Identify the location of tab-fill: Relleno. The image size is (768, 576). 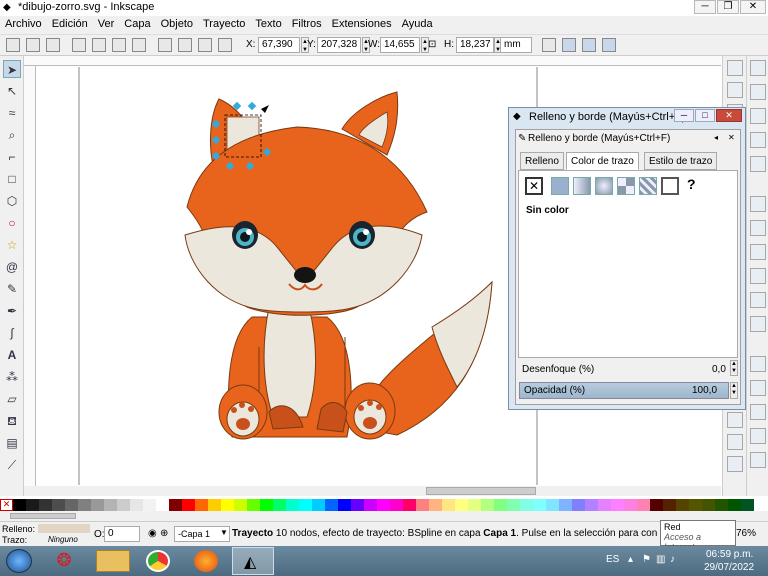
(542, 161).